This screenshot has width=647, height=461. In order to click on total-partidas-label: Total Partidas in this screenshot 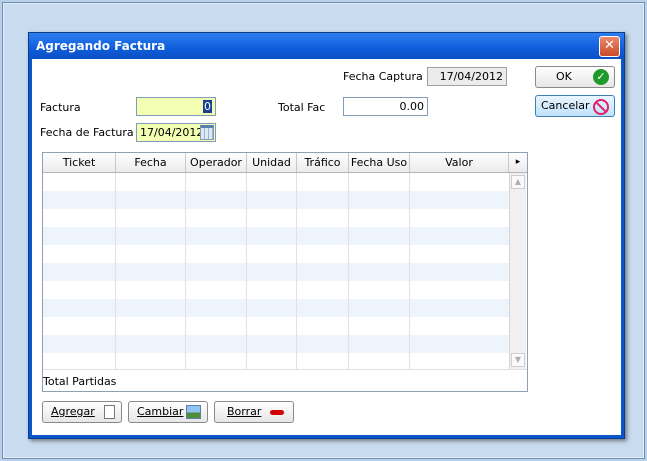, I will do `click(80, 381)`.